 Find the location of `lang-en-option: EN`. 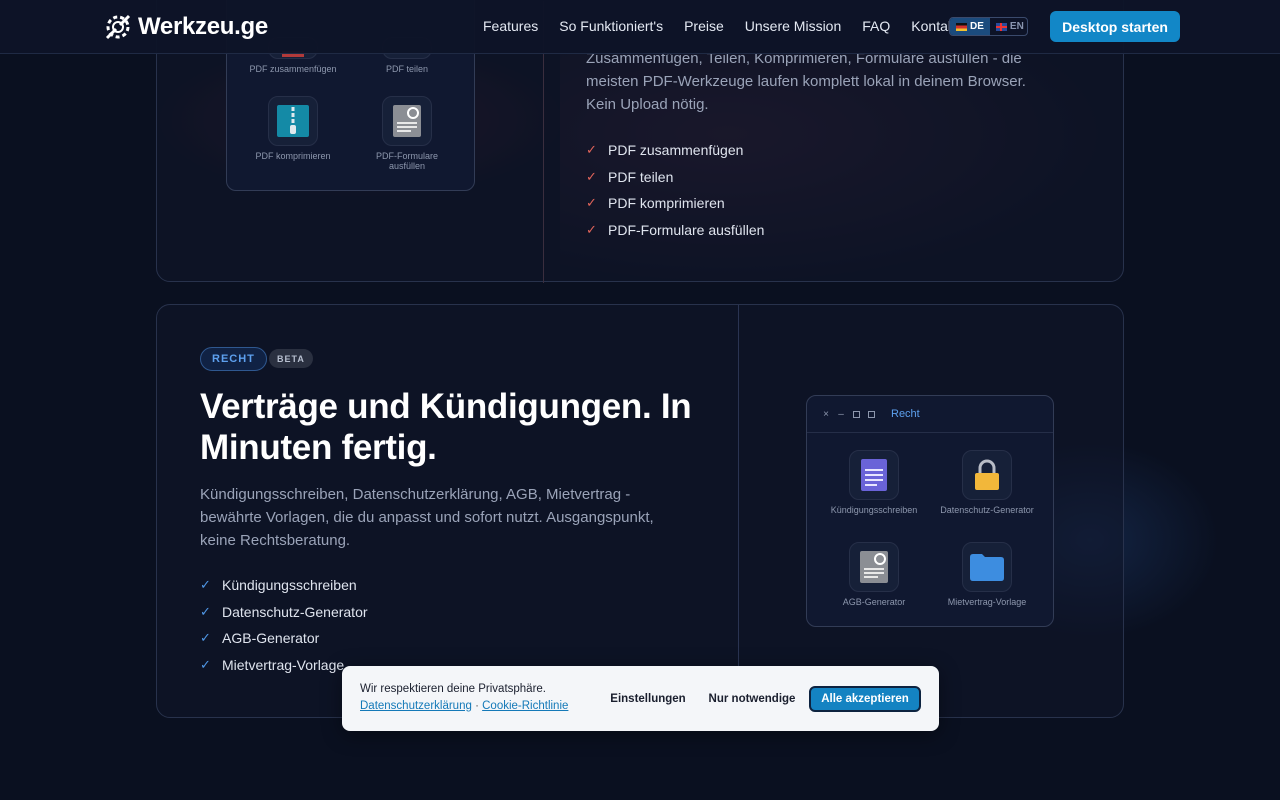

lang-en-option: EN is located at coordinates (1008, 26).